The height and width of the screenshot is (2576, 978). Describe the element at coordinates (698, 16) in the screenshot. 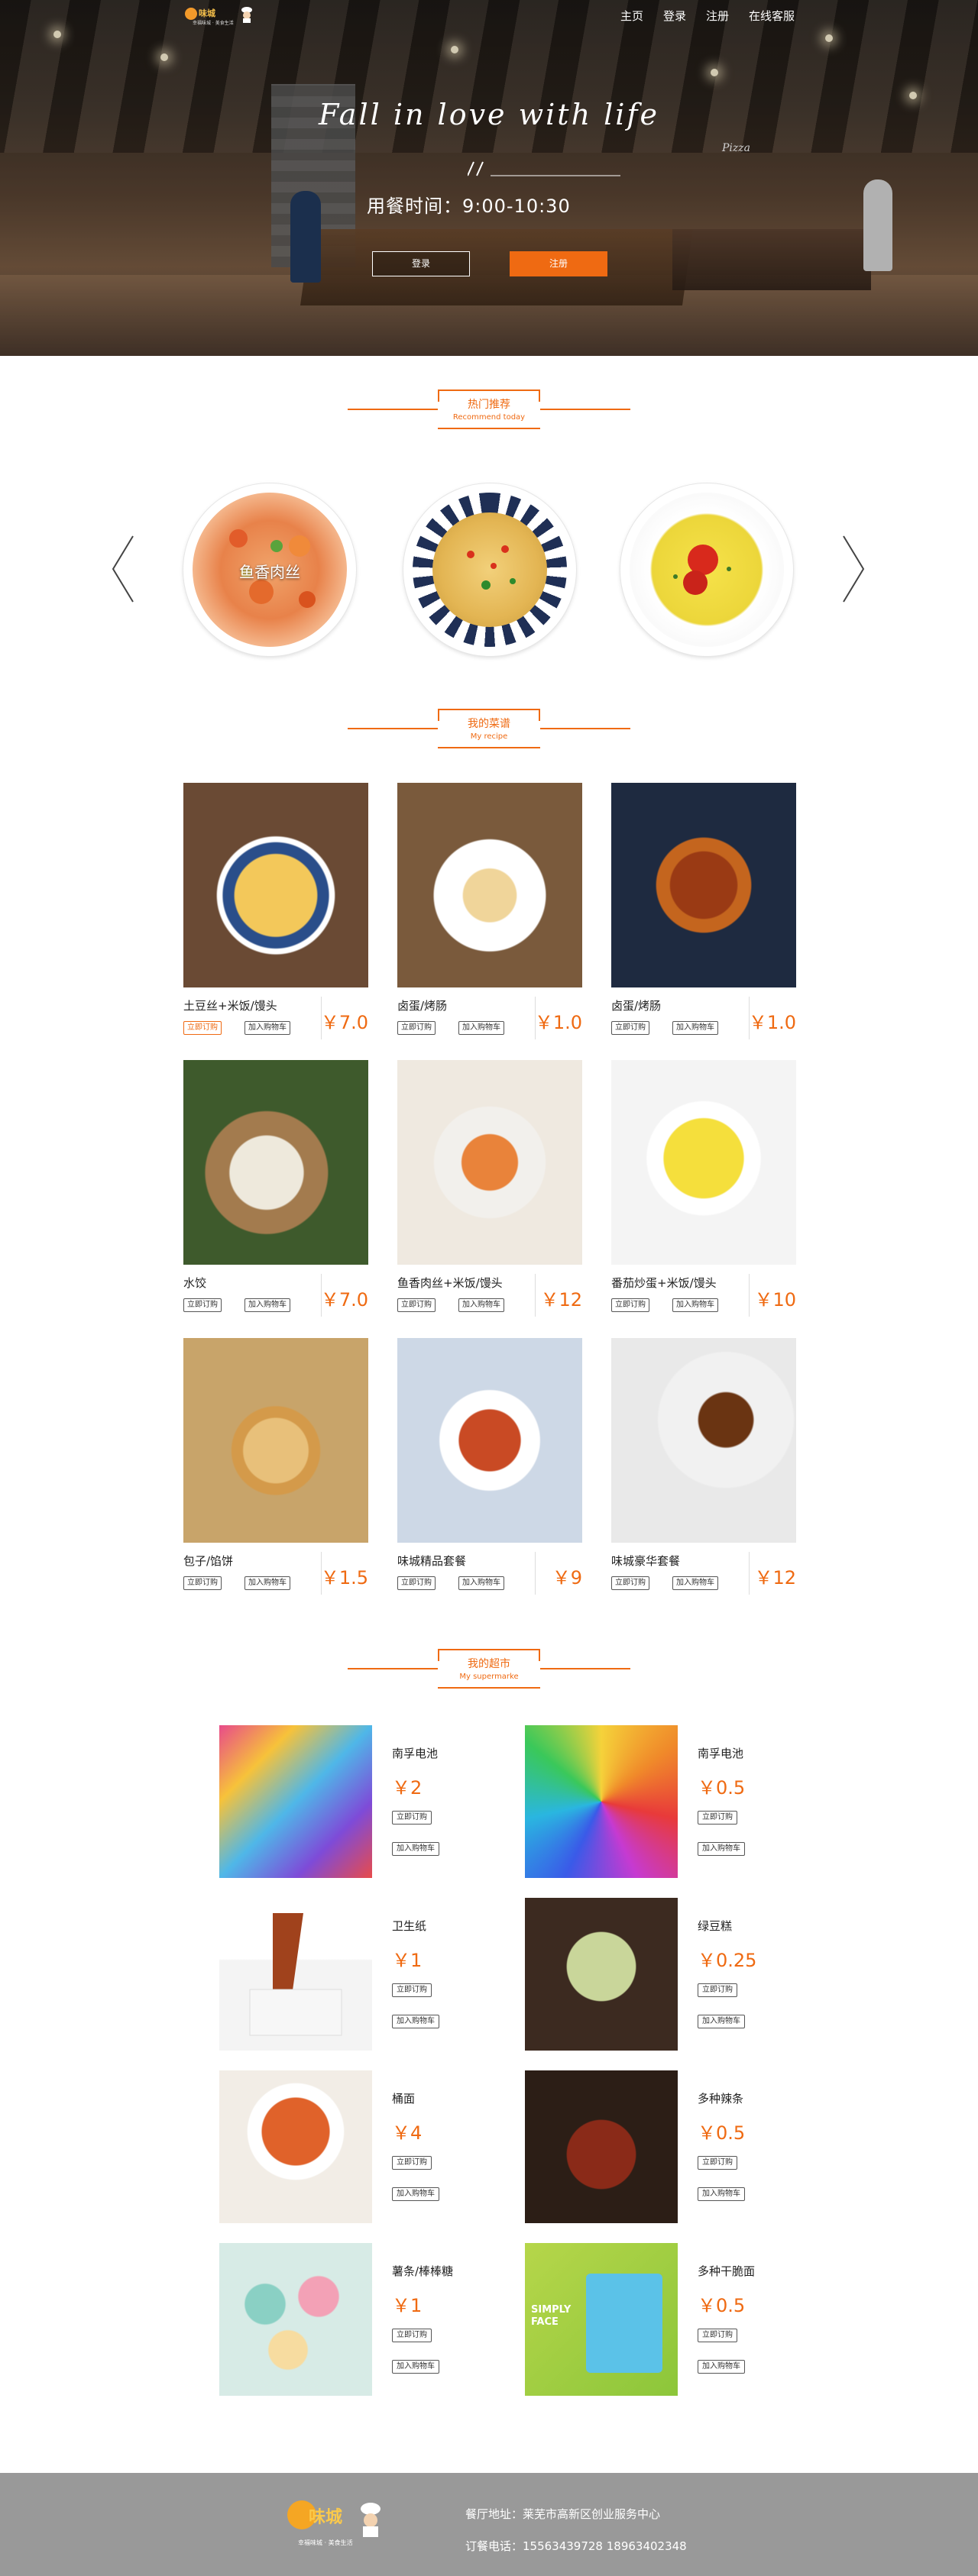

I see `main-nav: 主页 登录 注册 在线客服` at that location.